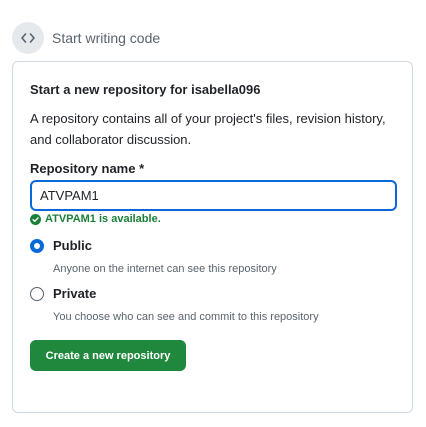 Image resolution: width=426 pixels, height=427 pixels. Describe the element at coordinates (74, 293) in the screenshot. I see `private-label: Private` at that location.